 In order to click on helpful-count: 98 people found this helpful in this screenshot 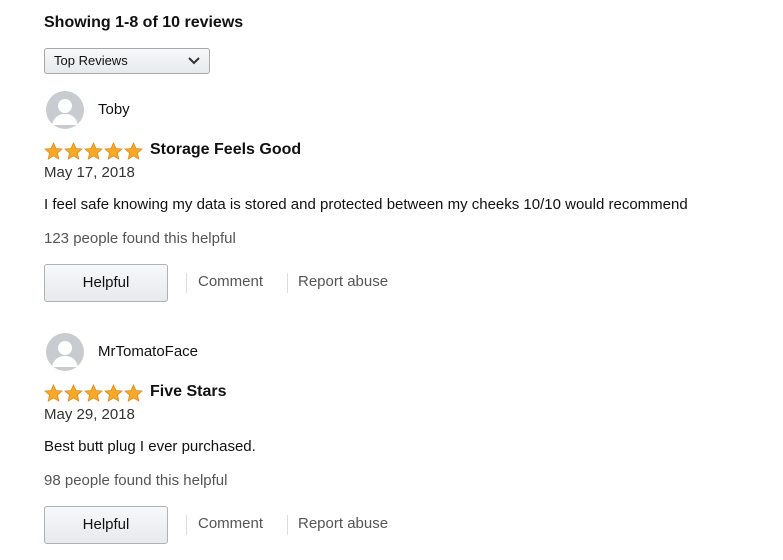, I will do `click(136, 480)`.